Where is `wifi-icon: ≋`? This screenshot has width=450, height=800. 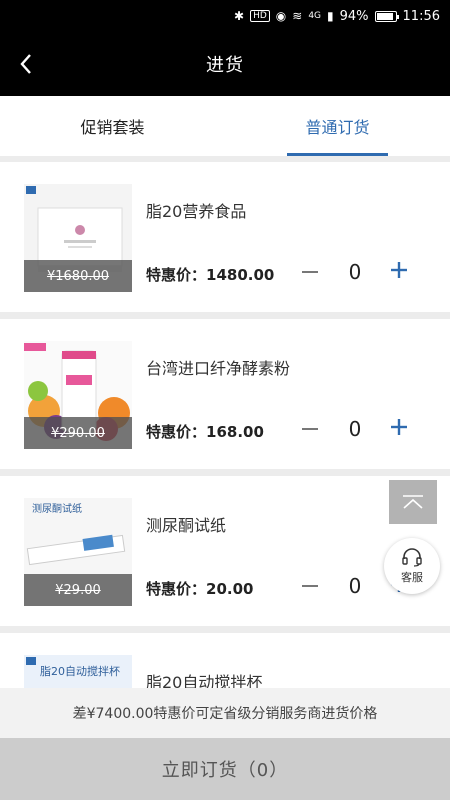 wifi-icon: ≋ is located at coordinates (297, 16).